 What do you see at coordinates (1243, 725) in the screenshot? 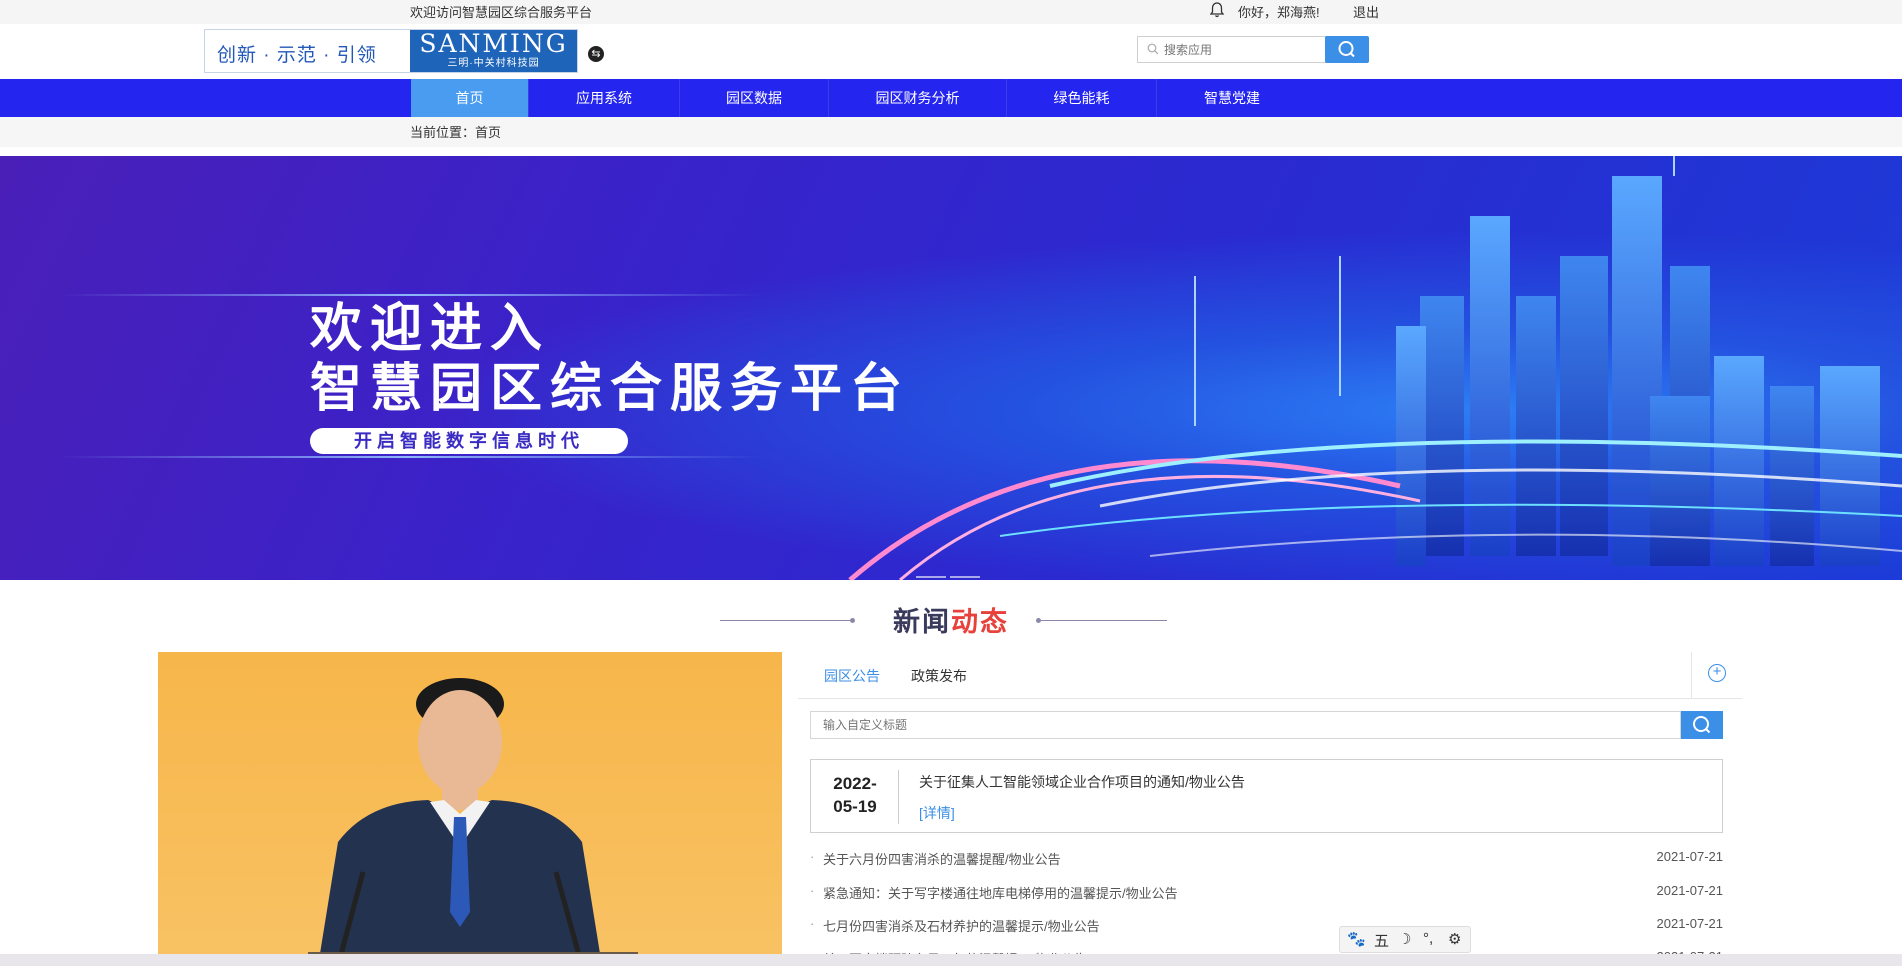
I see `news-search-input` at bounding box center [1243, 725].